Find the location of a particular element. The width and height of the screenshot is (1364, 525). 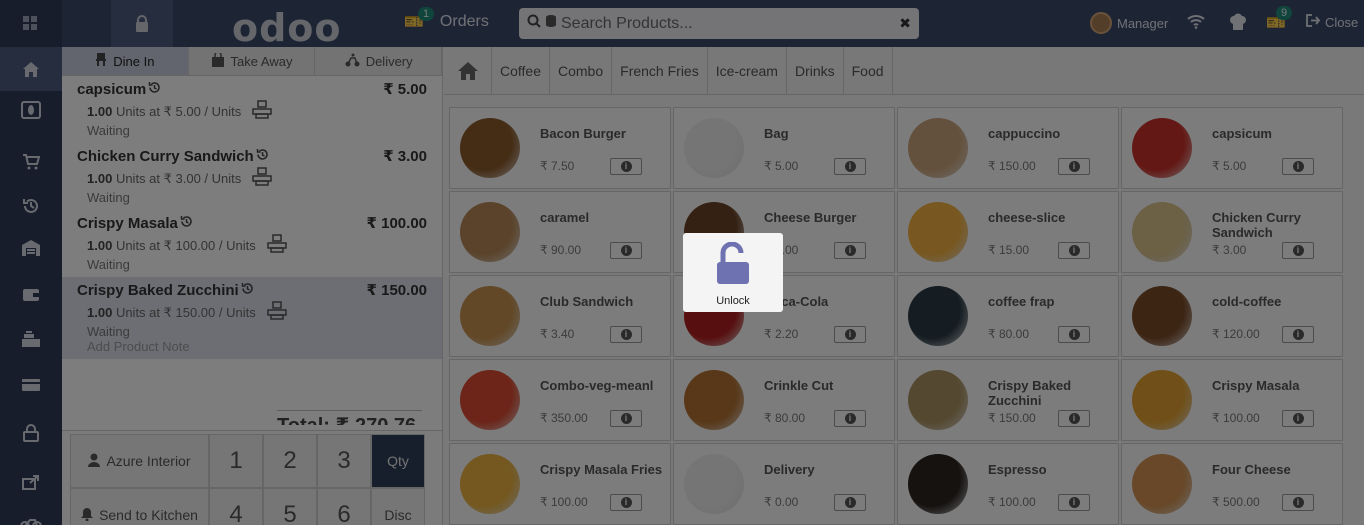

unlocked-padlock-icon is located at coordinates (733, 266).